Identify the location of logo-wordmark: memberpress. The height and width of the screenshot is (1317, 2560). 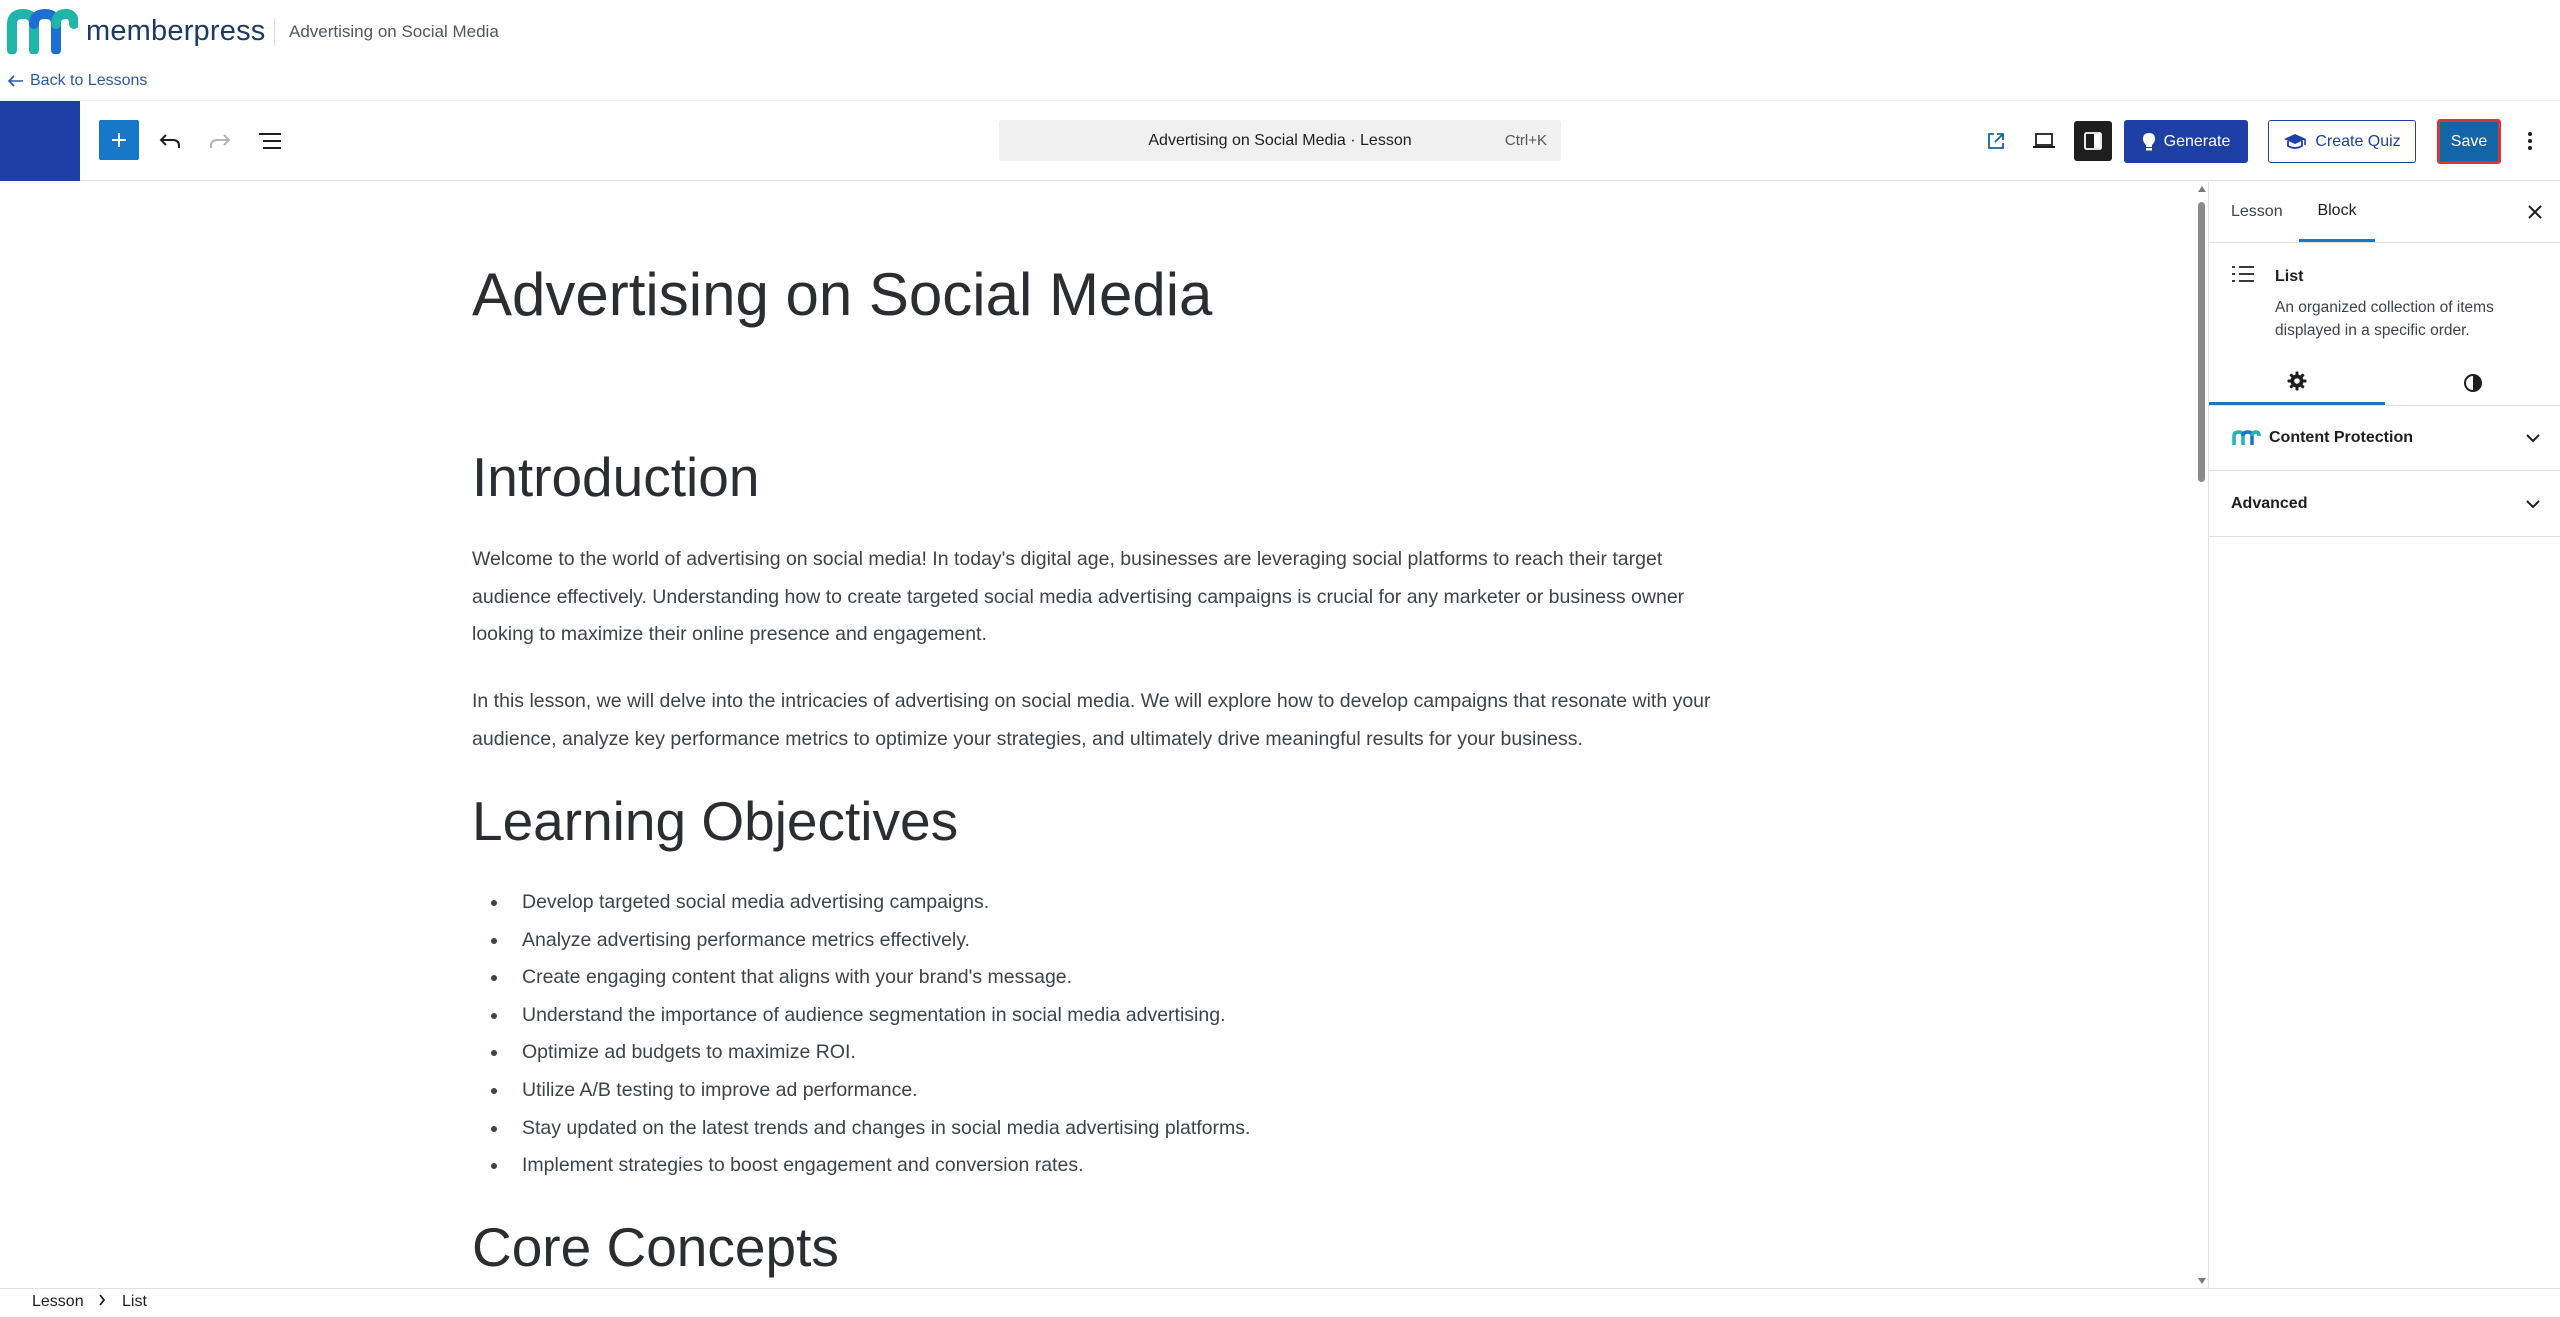
(176, 30).